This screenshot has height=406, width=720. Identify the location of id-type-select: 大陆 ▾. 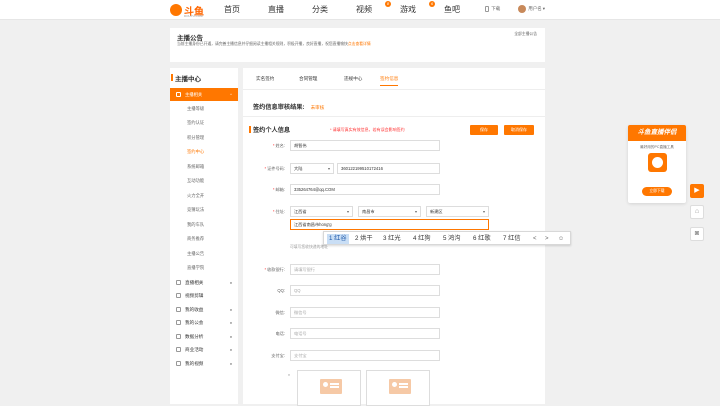
(312, 168).